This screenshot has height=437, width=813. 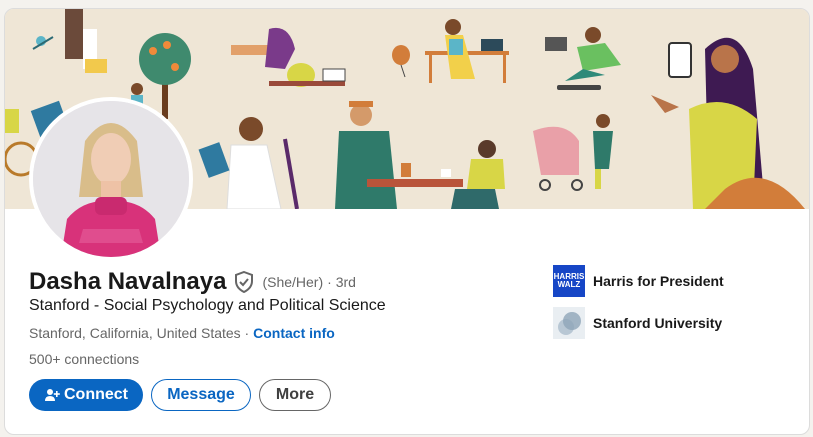 I want to click on profile-name: Dasha Navalnaya, so click(x=128, y=281).